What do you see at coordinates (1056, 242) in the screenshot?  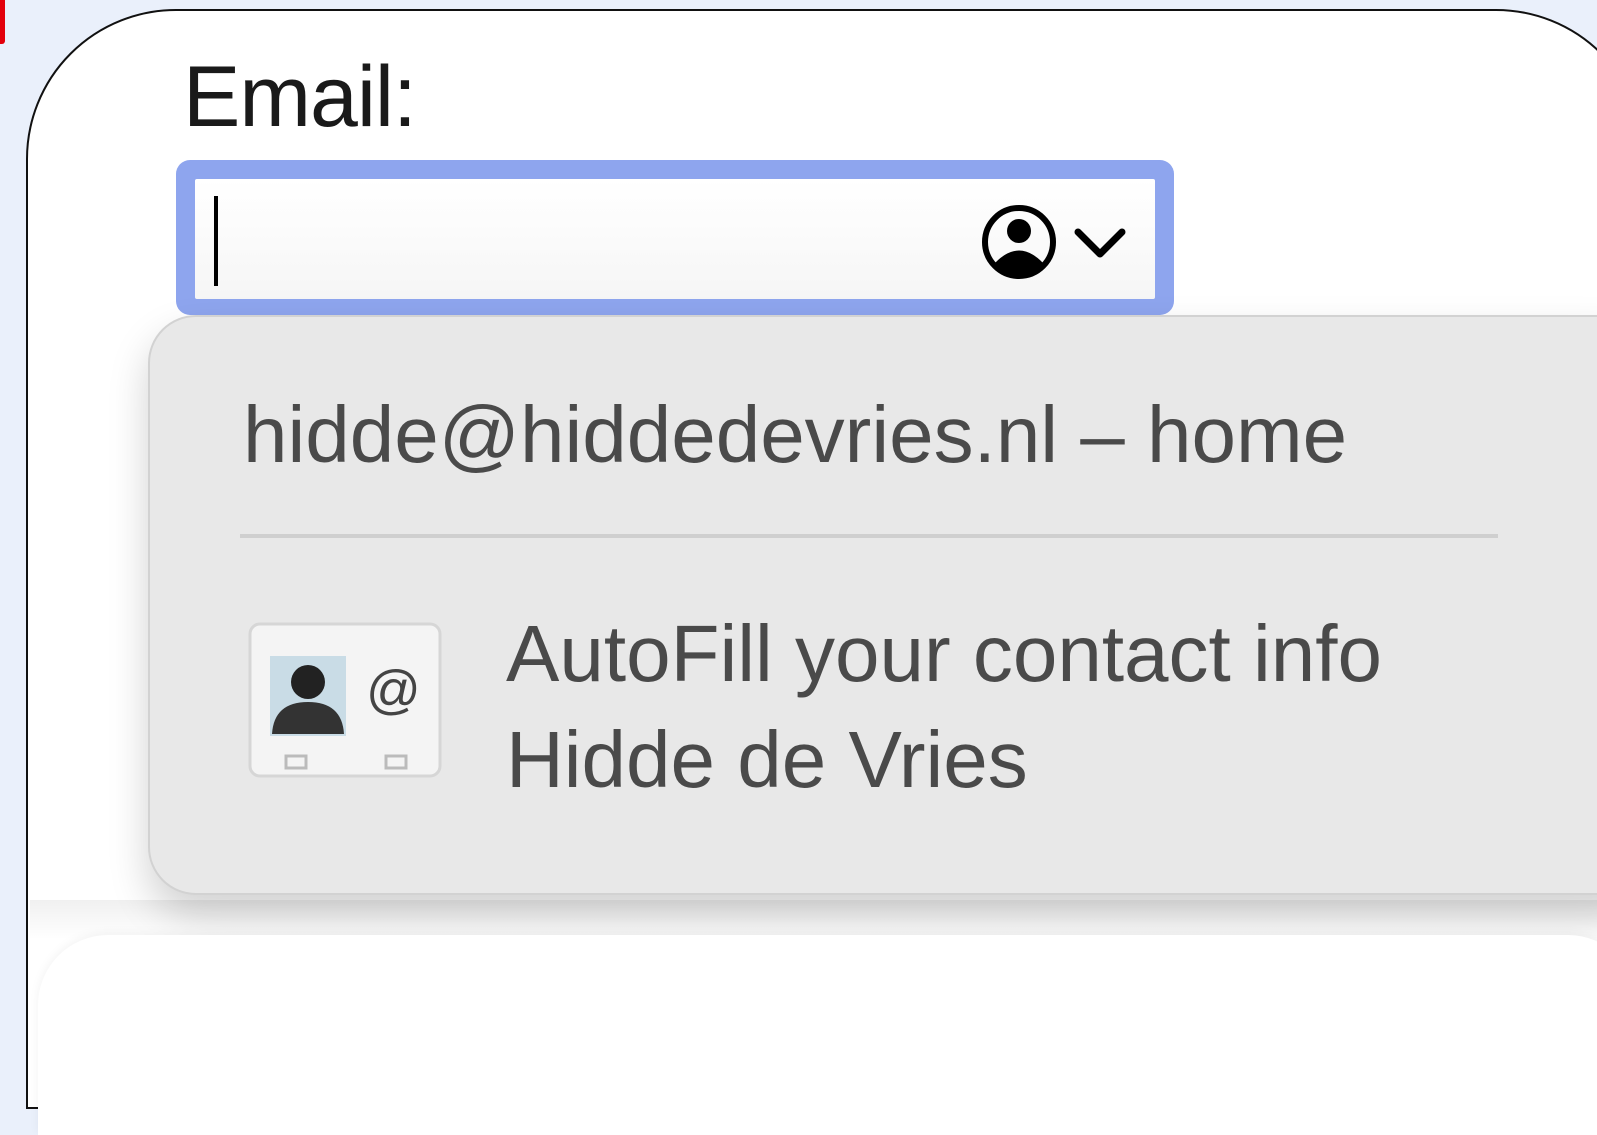 I see `contact-autofill-icon` at bounding box center [1056, 242].